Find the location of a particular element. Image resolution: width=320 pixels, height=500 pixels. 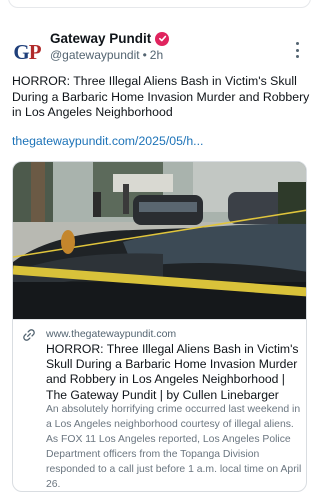

author-handle-row: @gatewaypundit • 2h is located at coordinates (106, 55).